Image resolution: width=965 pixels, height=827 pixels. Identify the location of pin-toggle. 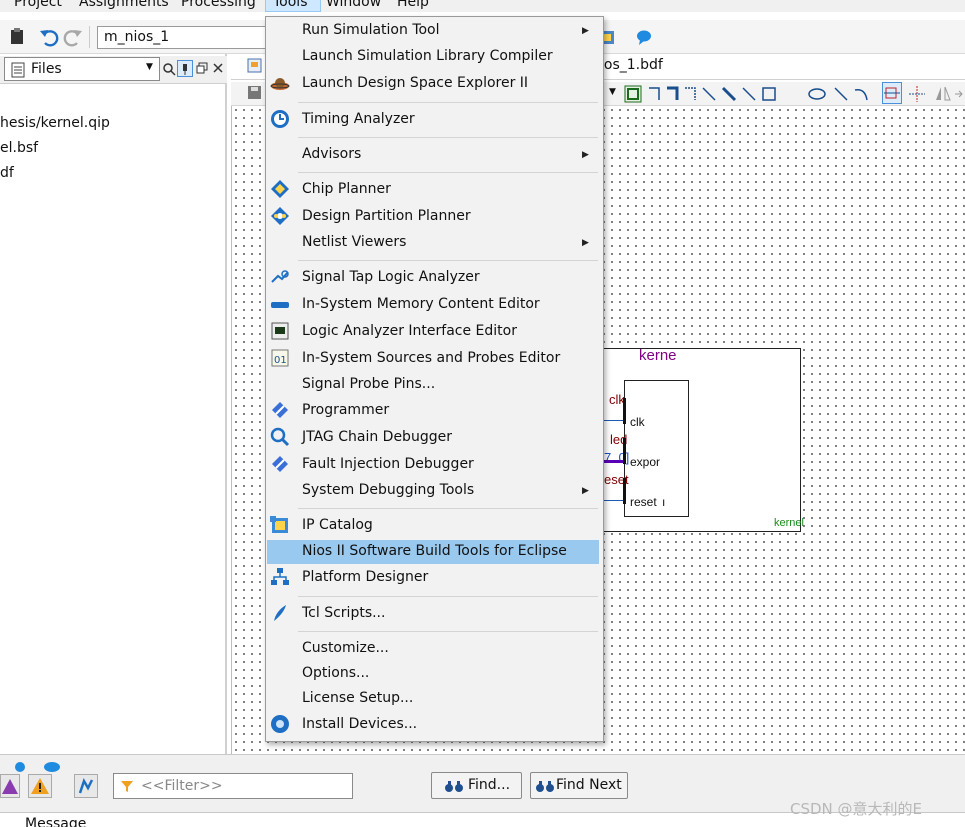
(185, 68).